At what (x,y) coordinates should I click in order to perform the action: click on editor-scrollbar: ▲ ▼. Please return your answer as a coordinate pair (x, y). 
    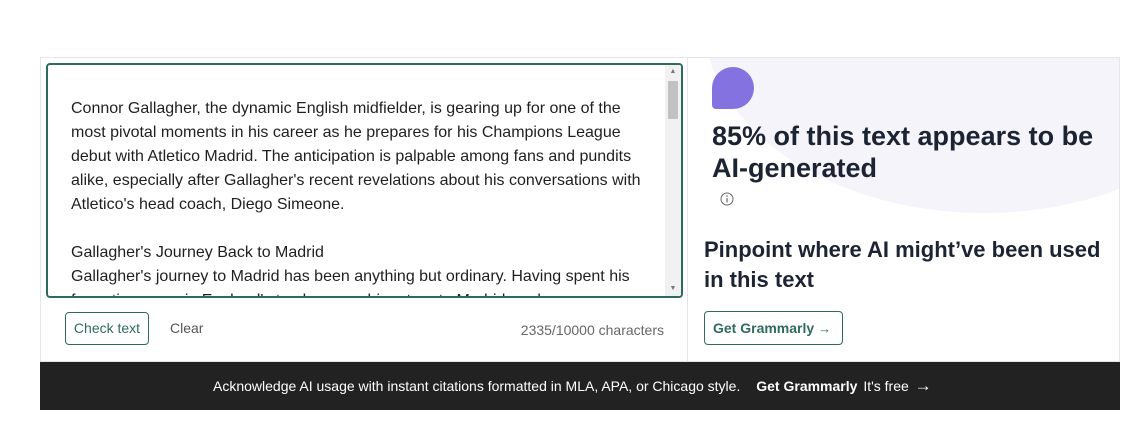
    Looking at the image, I should click on (673, 180).